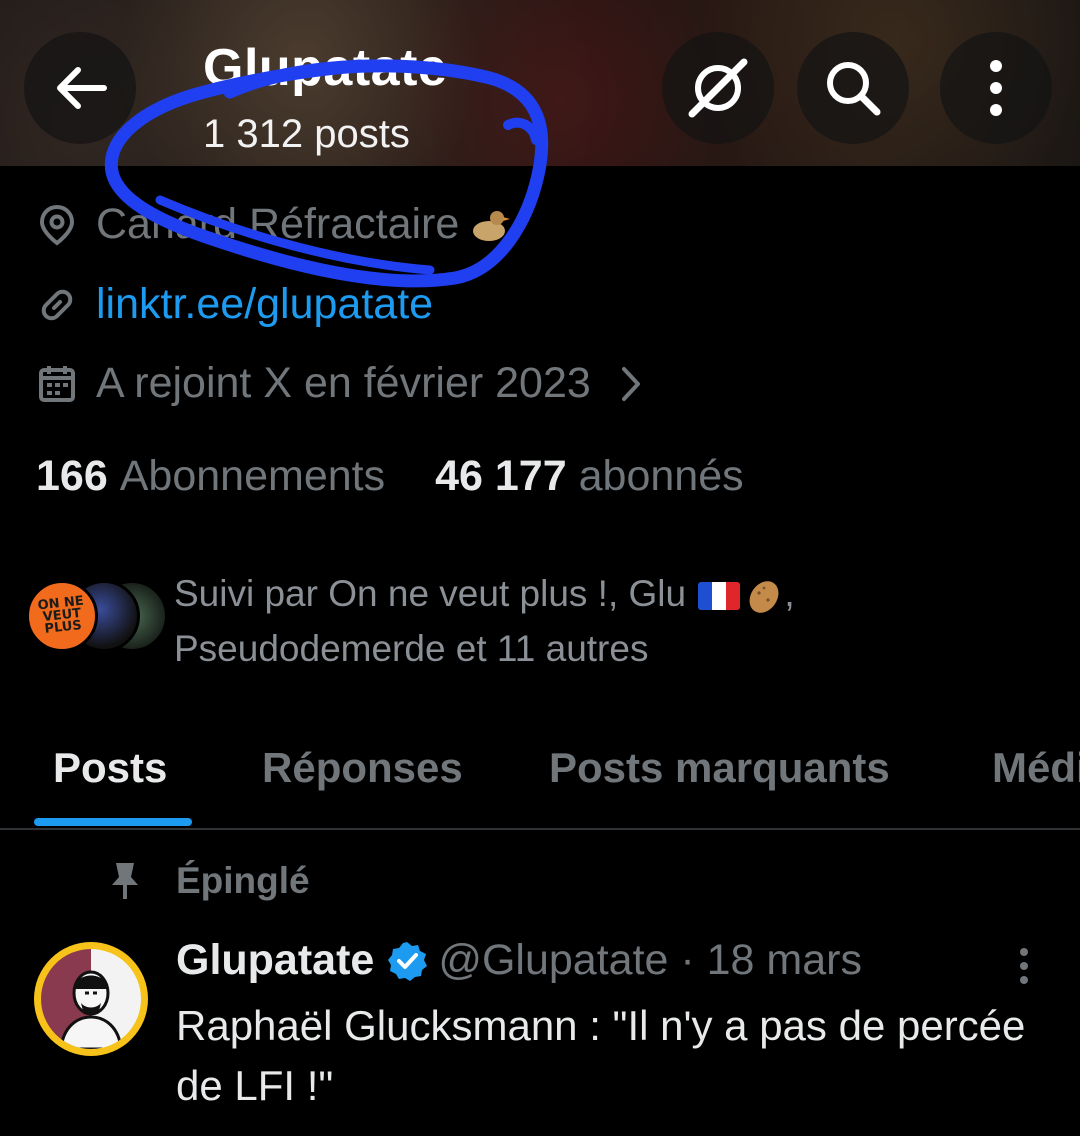 The image size is (1080, 1136). I want to click on joined-text: A rejoint X en février 2023, so click(343, 383).